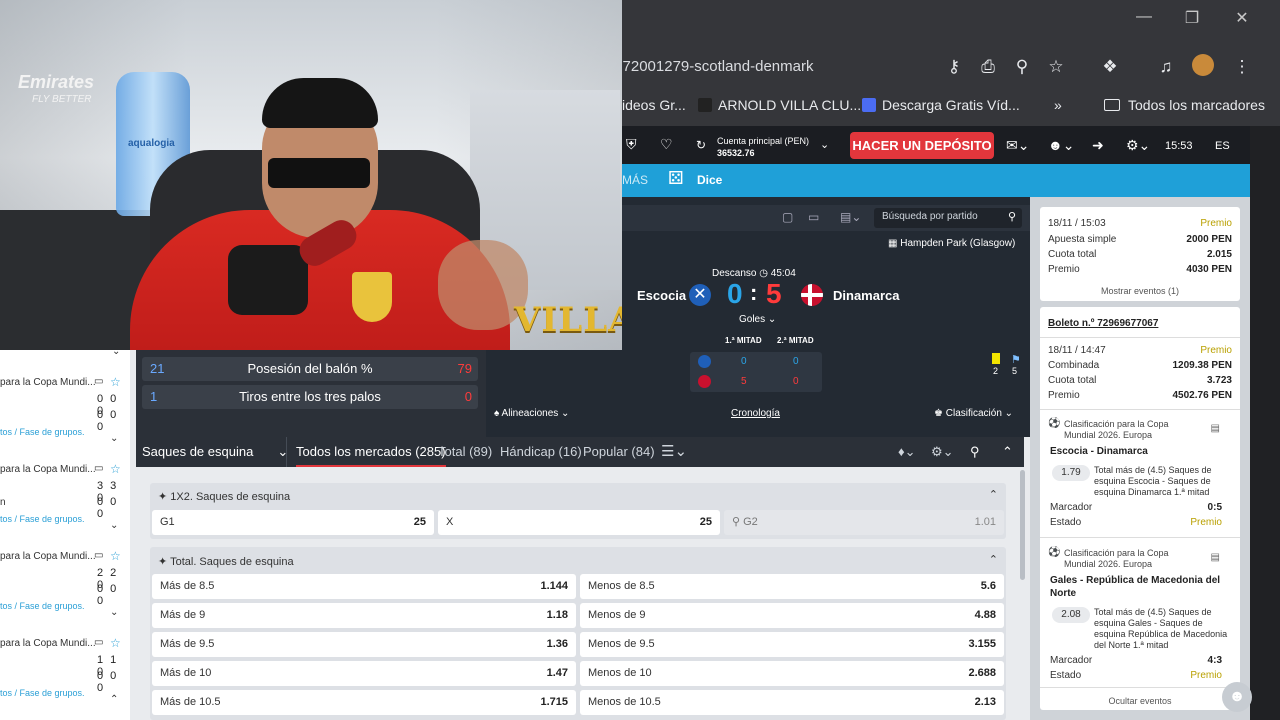  What do you see at coordinates (988, 67) in the screenshot?
I see `install-icon: ⎙` at bounding box center [988, 67].